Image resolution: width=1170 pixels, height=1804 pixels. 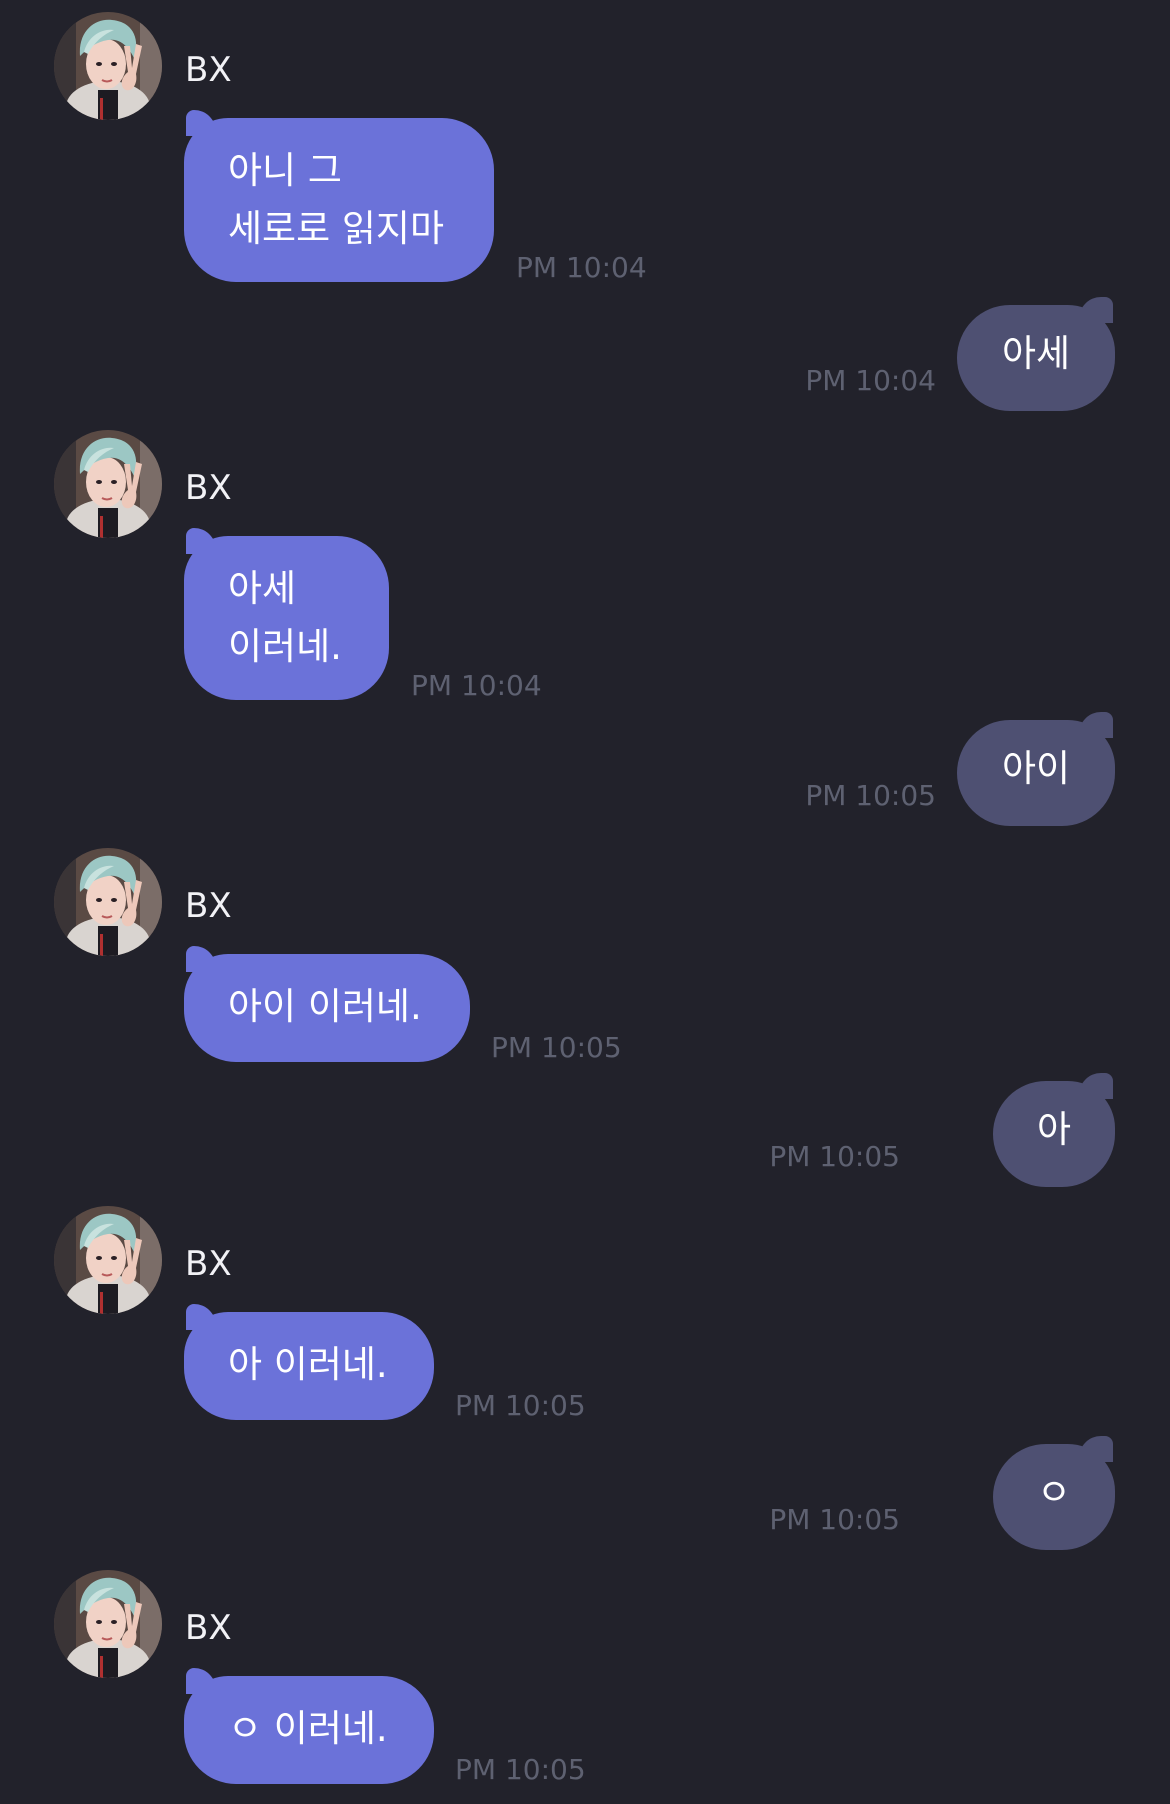 What do you see at coordinates (327, 1004) in the screenshot?
I see `incoming-message-bubble: 아이 이러네.` at bounding box center [327, 1004].